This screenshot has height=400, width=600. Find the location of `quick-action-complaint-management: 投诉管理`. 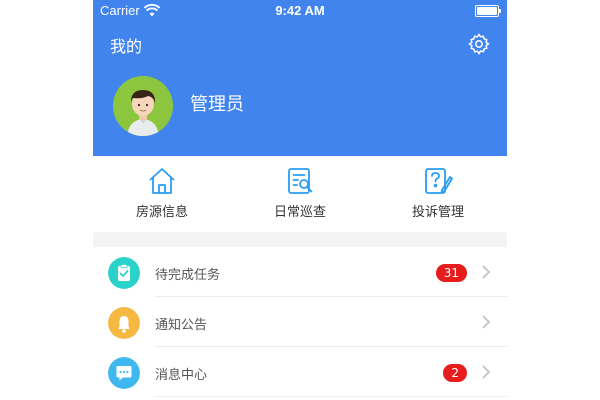

quick-action-complaint-management: 投诉管理 is located at coordinates (438, 194).